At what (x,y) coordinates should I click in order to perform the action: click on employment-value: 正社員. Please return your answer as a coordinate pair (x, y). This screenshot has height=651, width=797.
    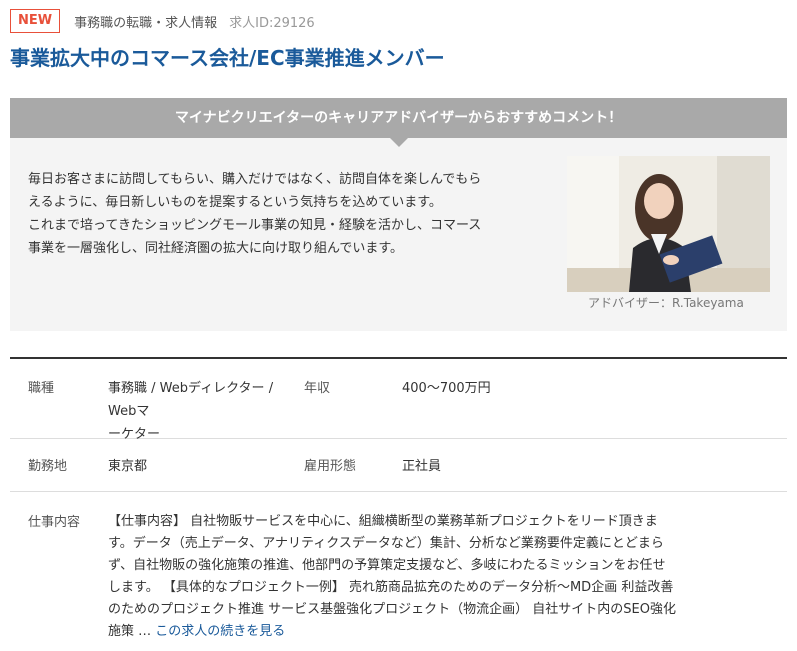
    Looking at the image, I should click on (422, 466).